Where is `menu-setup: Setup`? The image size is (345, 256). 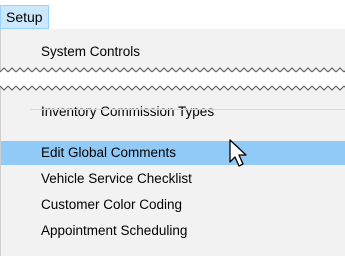 menu-setup: Setup is located at coordinates (24, 17).